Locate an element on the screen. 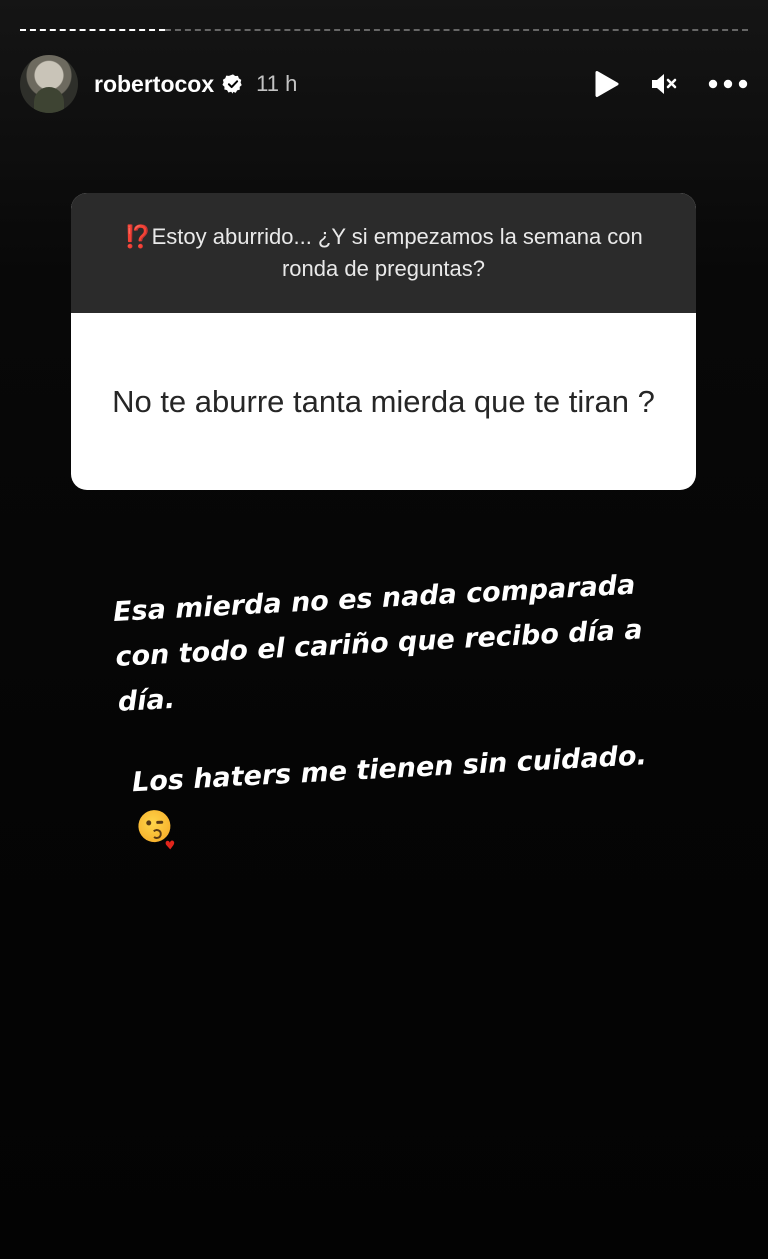 The height and width of the screenshot is (1259, 768). mute-button is located at coordinates (664, 84).